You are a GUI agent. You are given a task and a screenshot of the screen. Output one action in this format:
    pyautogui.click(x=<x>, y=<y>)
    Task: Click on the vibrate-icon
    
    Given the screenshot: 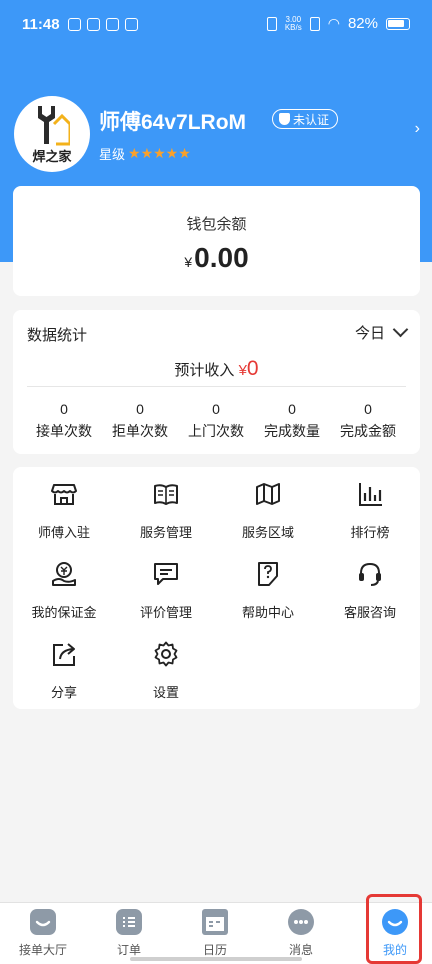 What is the action you would take?
    pyautogui.click(x=271, y=23)
    